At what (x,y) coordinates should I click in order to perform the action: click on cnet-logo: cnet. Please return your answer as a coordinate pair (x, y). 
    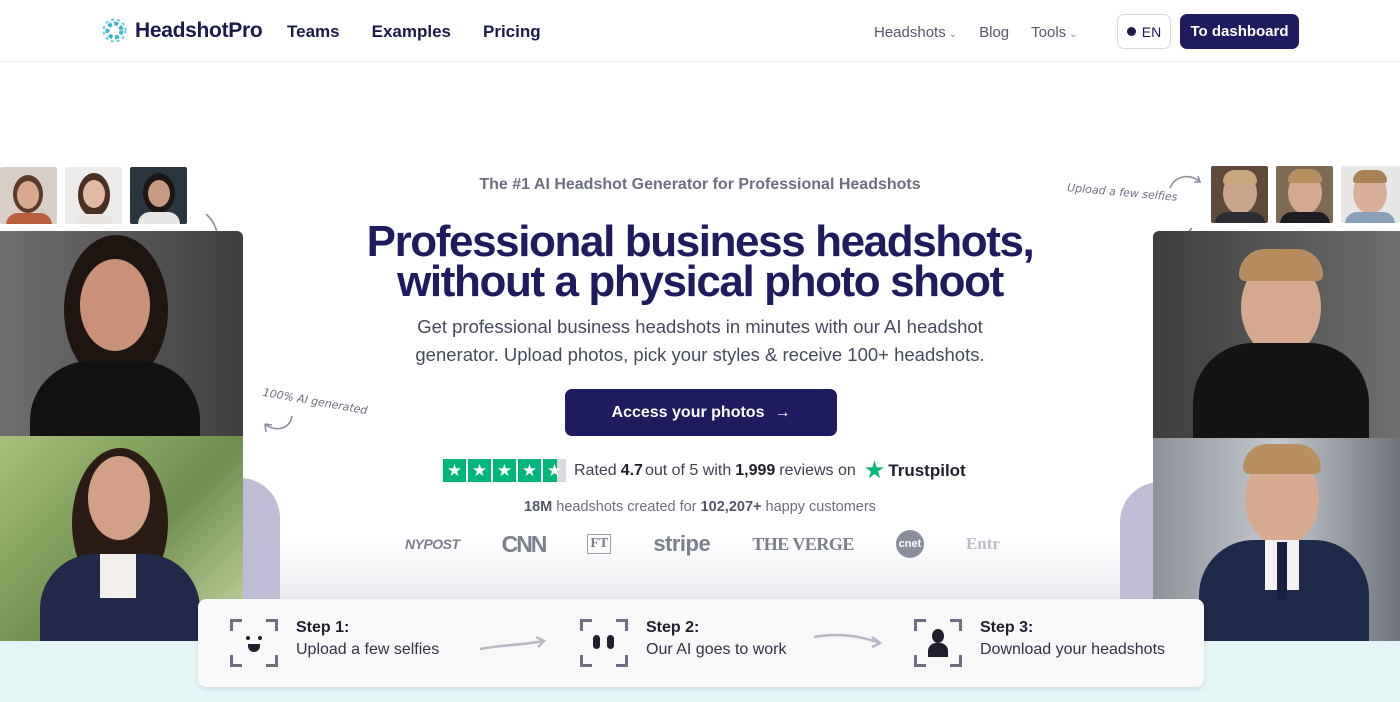
    Looking at the image, I should click on (909, 544).